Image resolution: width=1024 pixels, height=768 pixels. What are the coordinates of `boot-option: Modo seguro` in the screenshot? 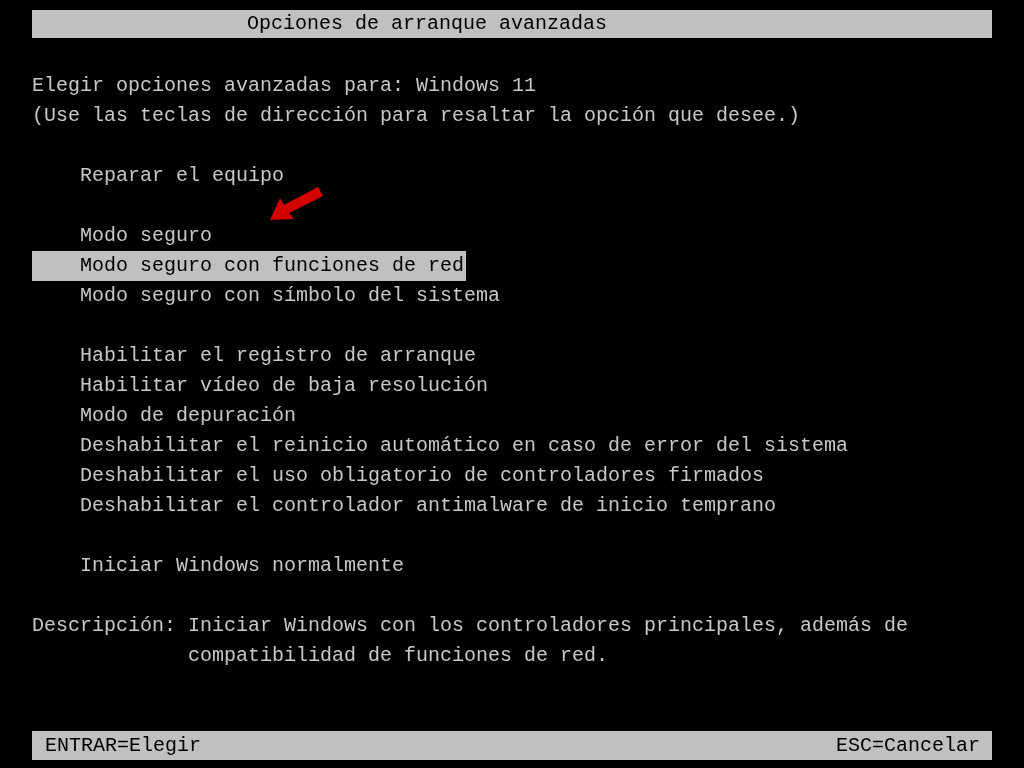 It's located at (123, 236).